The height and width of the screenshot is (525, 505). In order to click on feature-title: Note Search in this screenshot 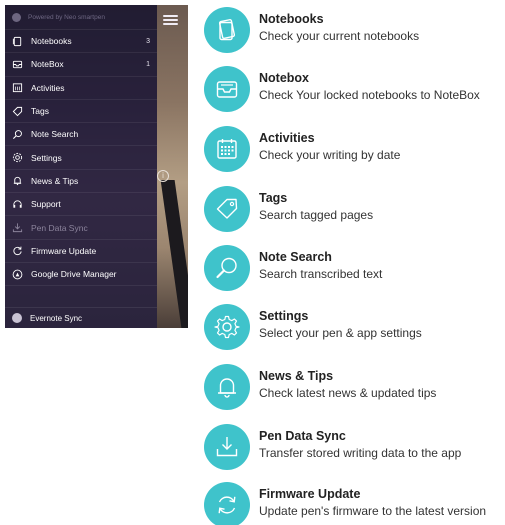, I will do `click(295, 257)`.